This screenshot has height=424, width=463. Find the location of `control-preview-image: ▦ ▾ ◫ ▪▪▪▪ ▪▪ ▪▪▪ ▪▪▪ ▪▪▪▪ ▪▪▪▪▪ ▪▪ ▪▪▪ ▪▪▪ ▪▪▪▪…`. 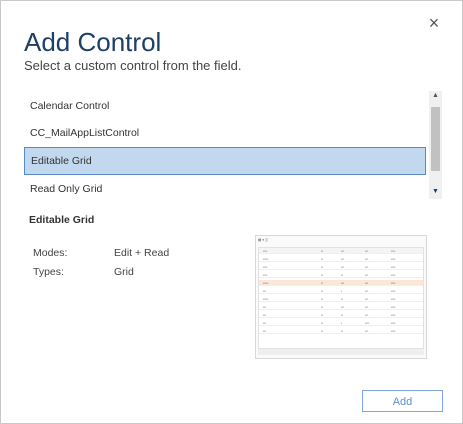

control-preview-image: ▦ ▾ ◫ ▪▪▪▪ ▪▪ ▪▪▪ ▪▪▪ ▪▪▪▪ ▪▪▪▪▪ ▪▪ ▪▪▪ ▪▪▪ ▪▪▪▪… is located at coordinates (341, 297).